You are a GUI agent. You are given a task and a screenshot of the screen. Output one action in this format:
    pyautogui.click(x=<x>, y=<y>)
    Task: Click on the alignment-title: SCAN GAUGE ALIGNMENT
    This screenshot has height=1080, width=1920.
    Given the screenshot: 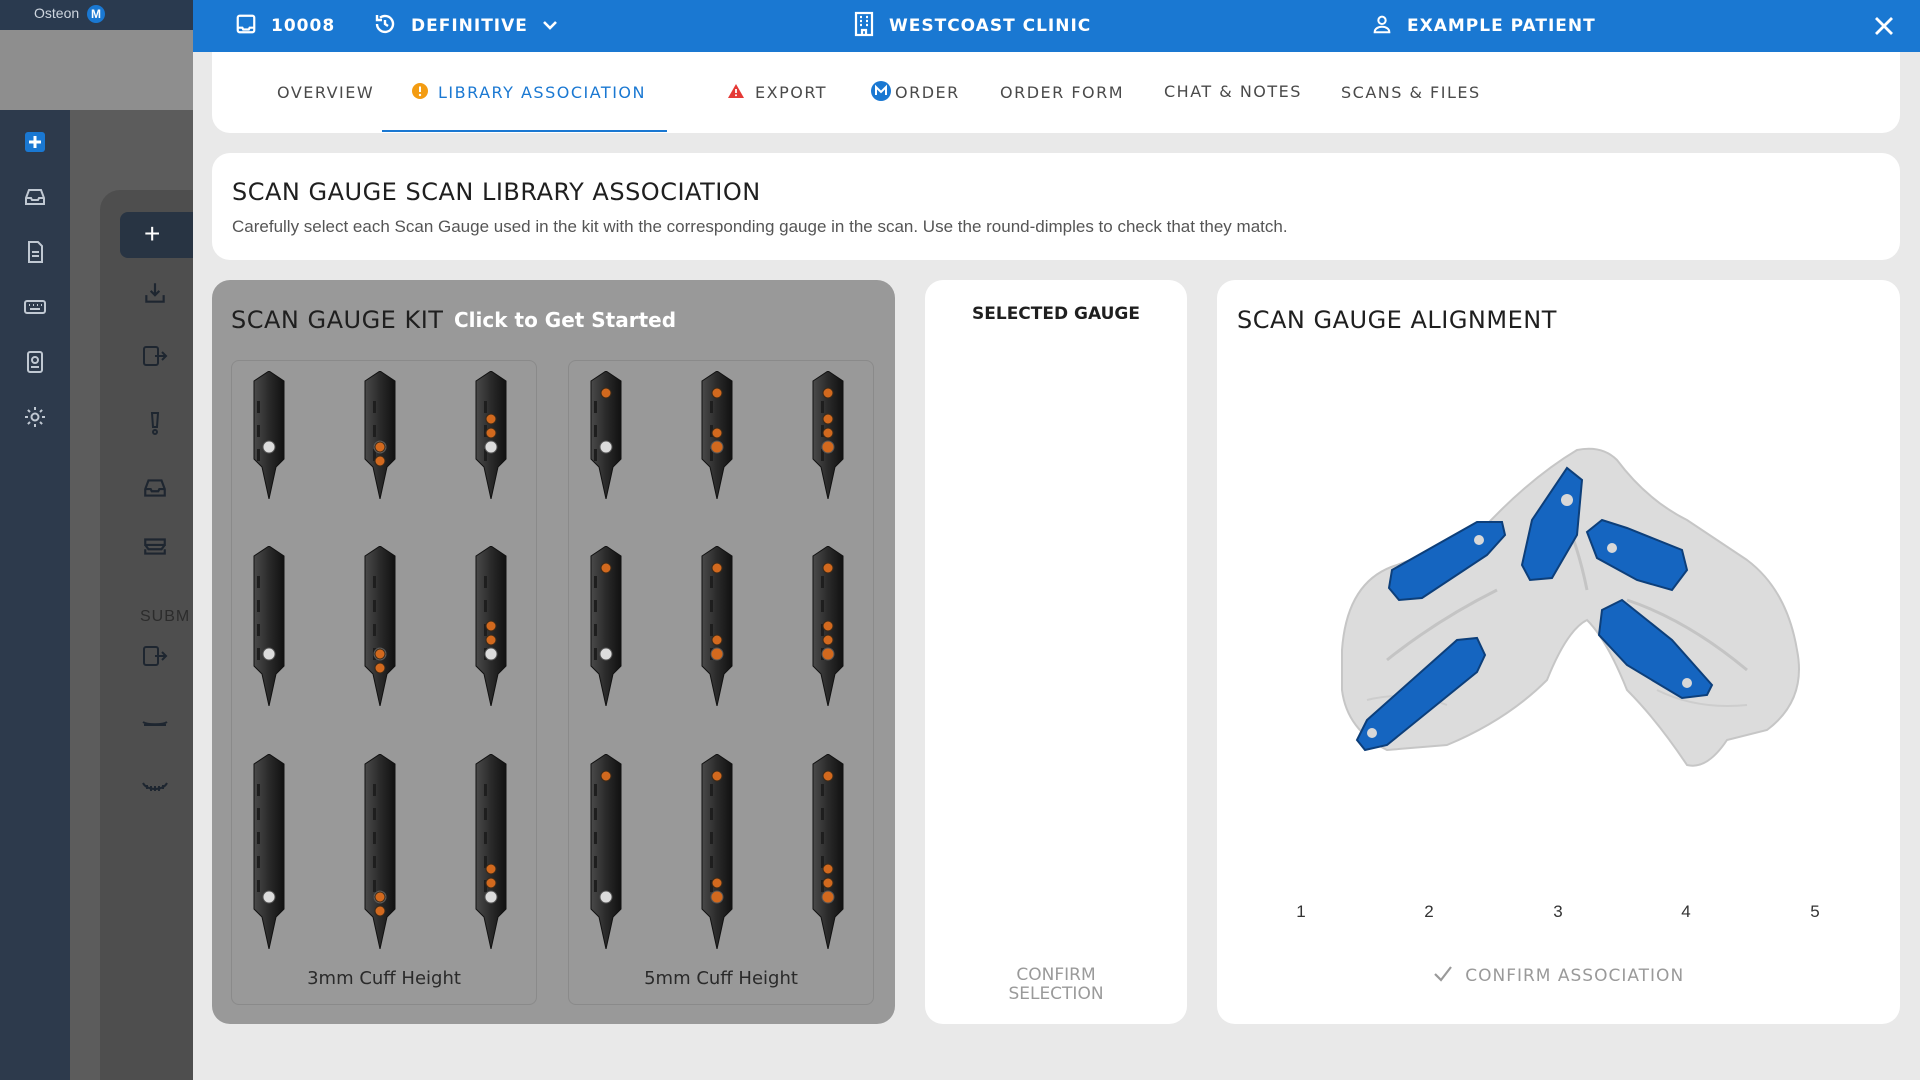 What is the action you would take?
    pyautogui.click(x=1397, y=320)
    